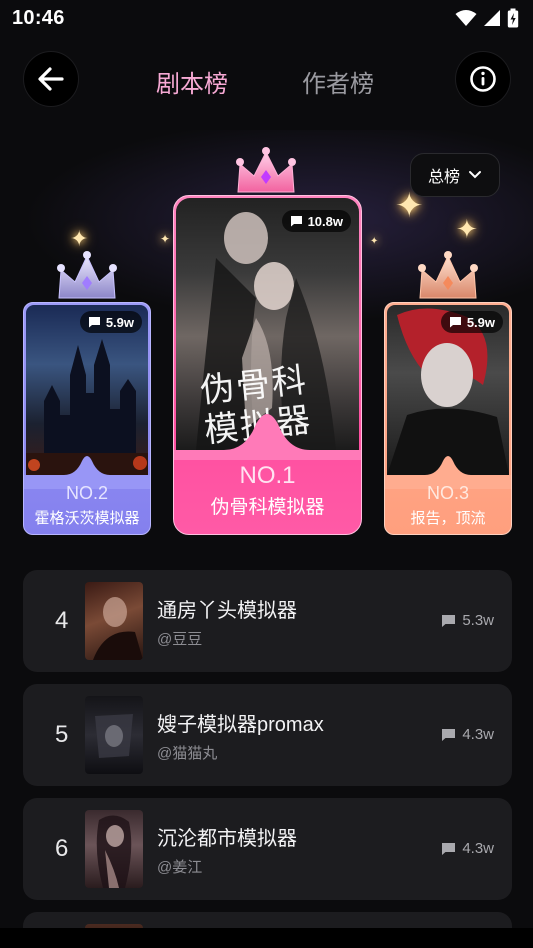  What do you see at coordinates (266, 170) in the screenshot?
I see `pink-crown-icon` at bounding box center [266, 170].